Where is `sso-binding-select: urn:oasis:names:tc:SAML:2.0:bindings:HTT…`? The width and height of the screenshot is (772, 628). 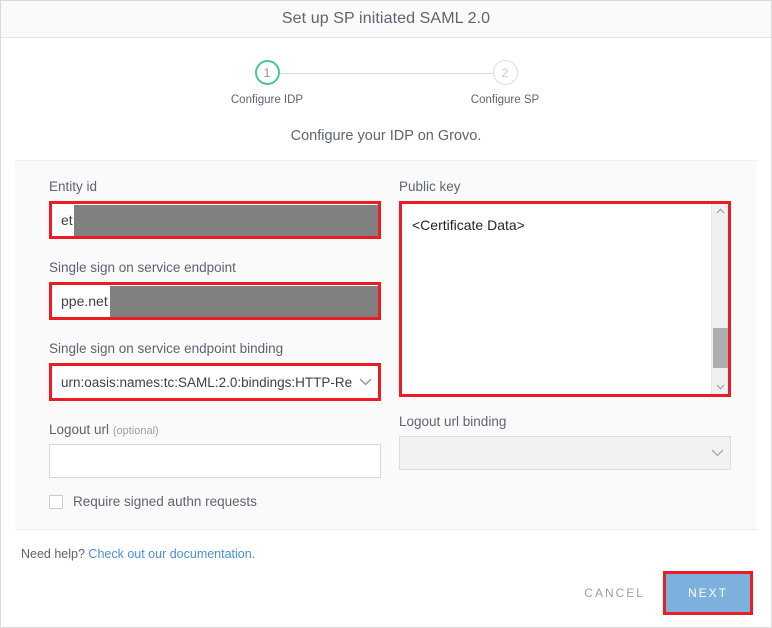 sso-binding-select: urn:oasis:names:tc:SAML:2.0:bindings:HTT… is located at coordinates (215, 382).